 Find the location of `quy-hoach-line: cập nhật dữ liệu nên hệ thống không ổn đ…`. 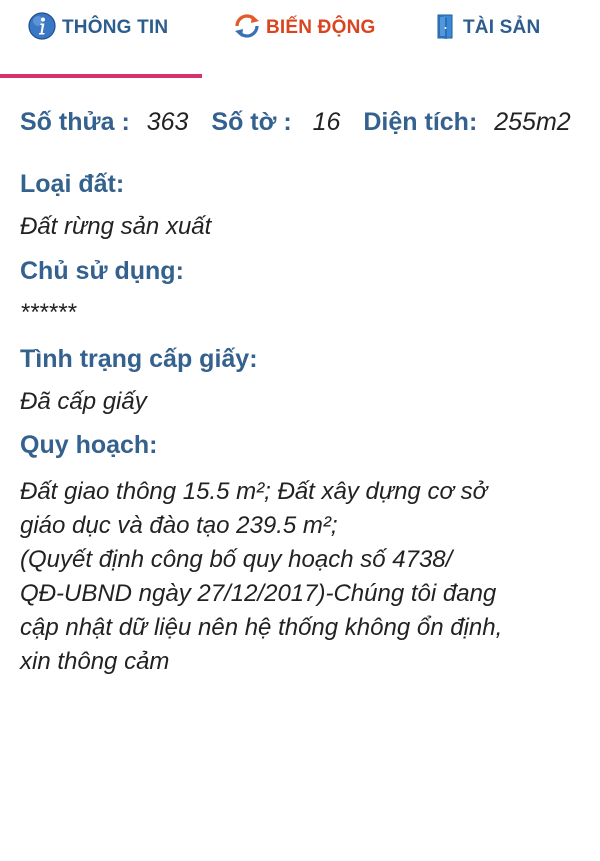

quy-hoach-line: cập nhật dữ liệu nên hệ thống không ổn đ… is located at coordinates (261, 627).